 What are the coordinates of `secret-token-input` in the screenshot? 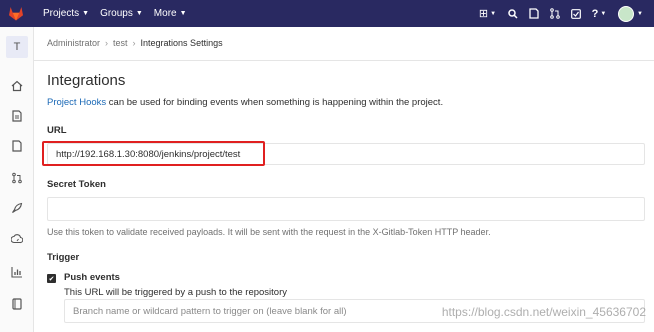 It's located at (346, 209).